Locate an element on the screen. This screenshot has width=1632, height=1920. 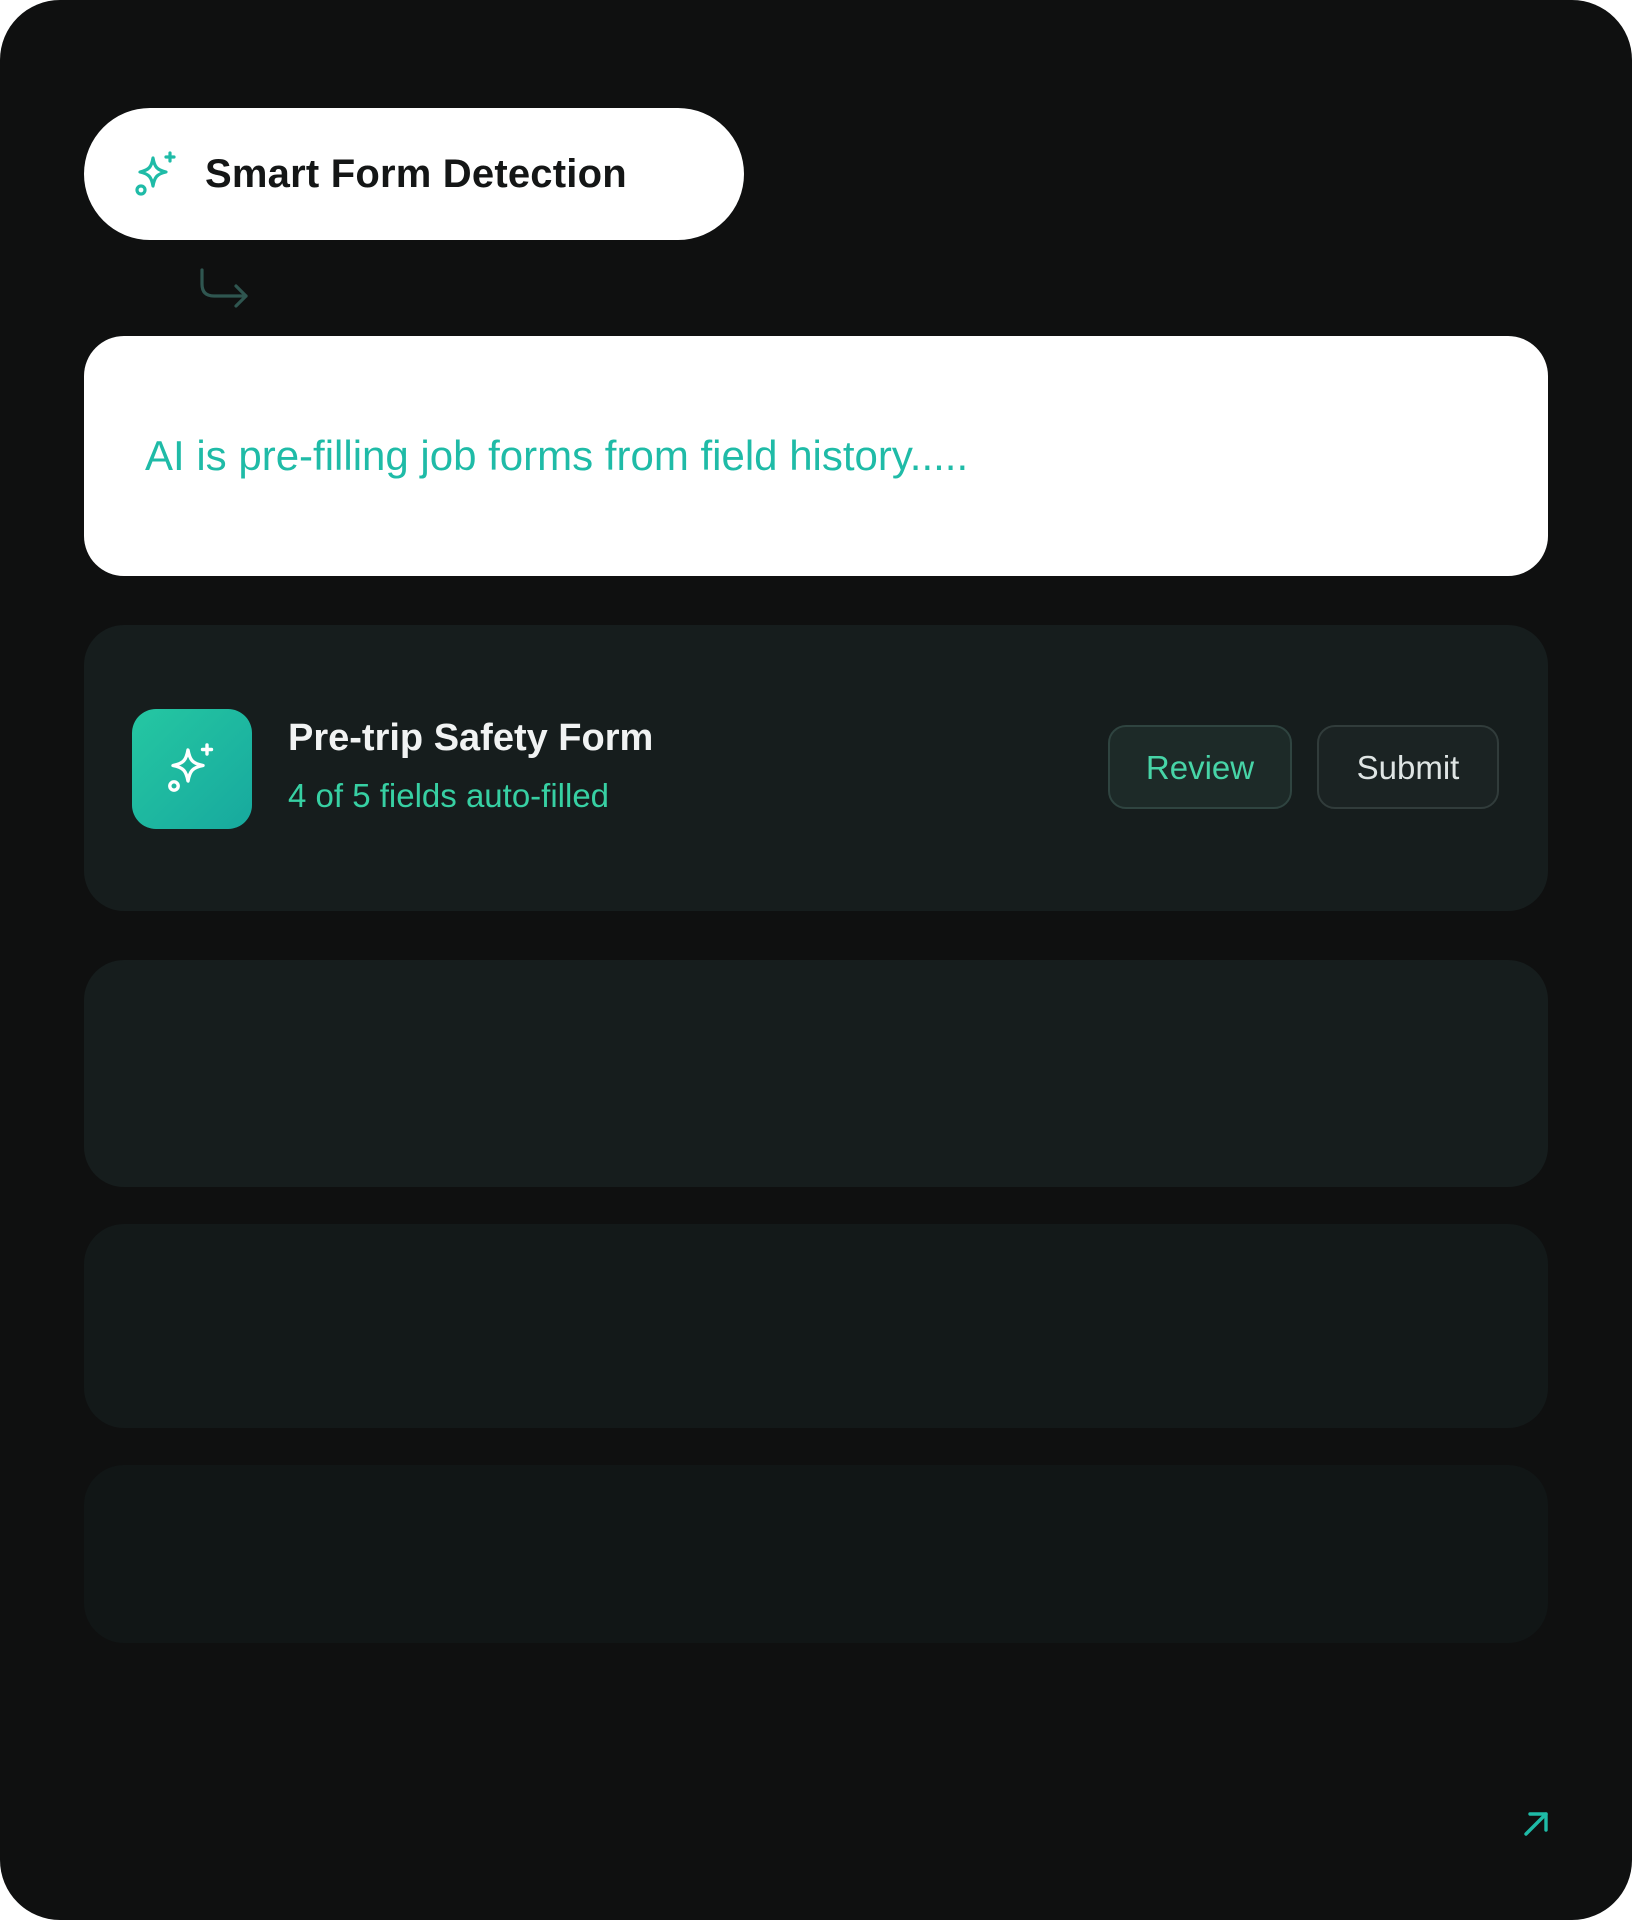
form-icon-tile is located at coordinates (192, 769).